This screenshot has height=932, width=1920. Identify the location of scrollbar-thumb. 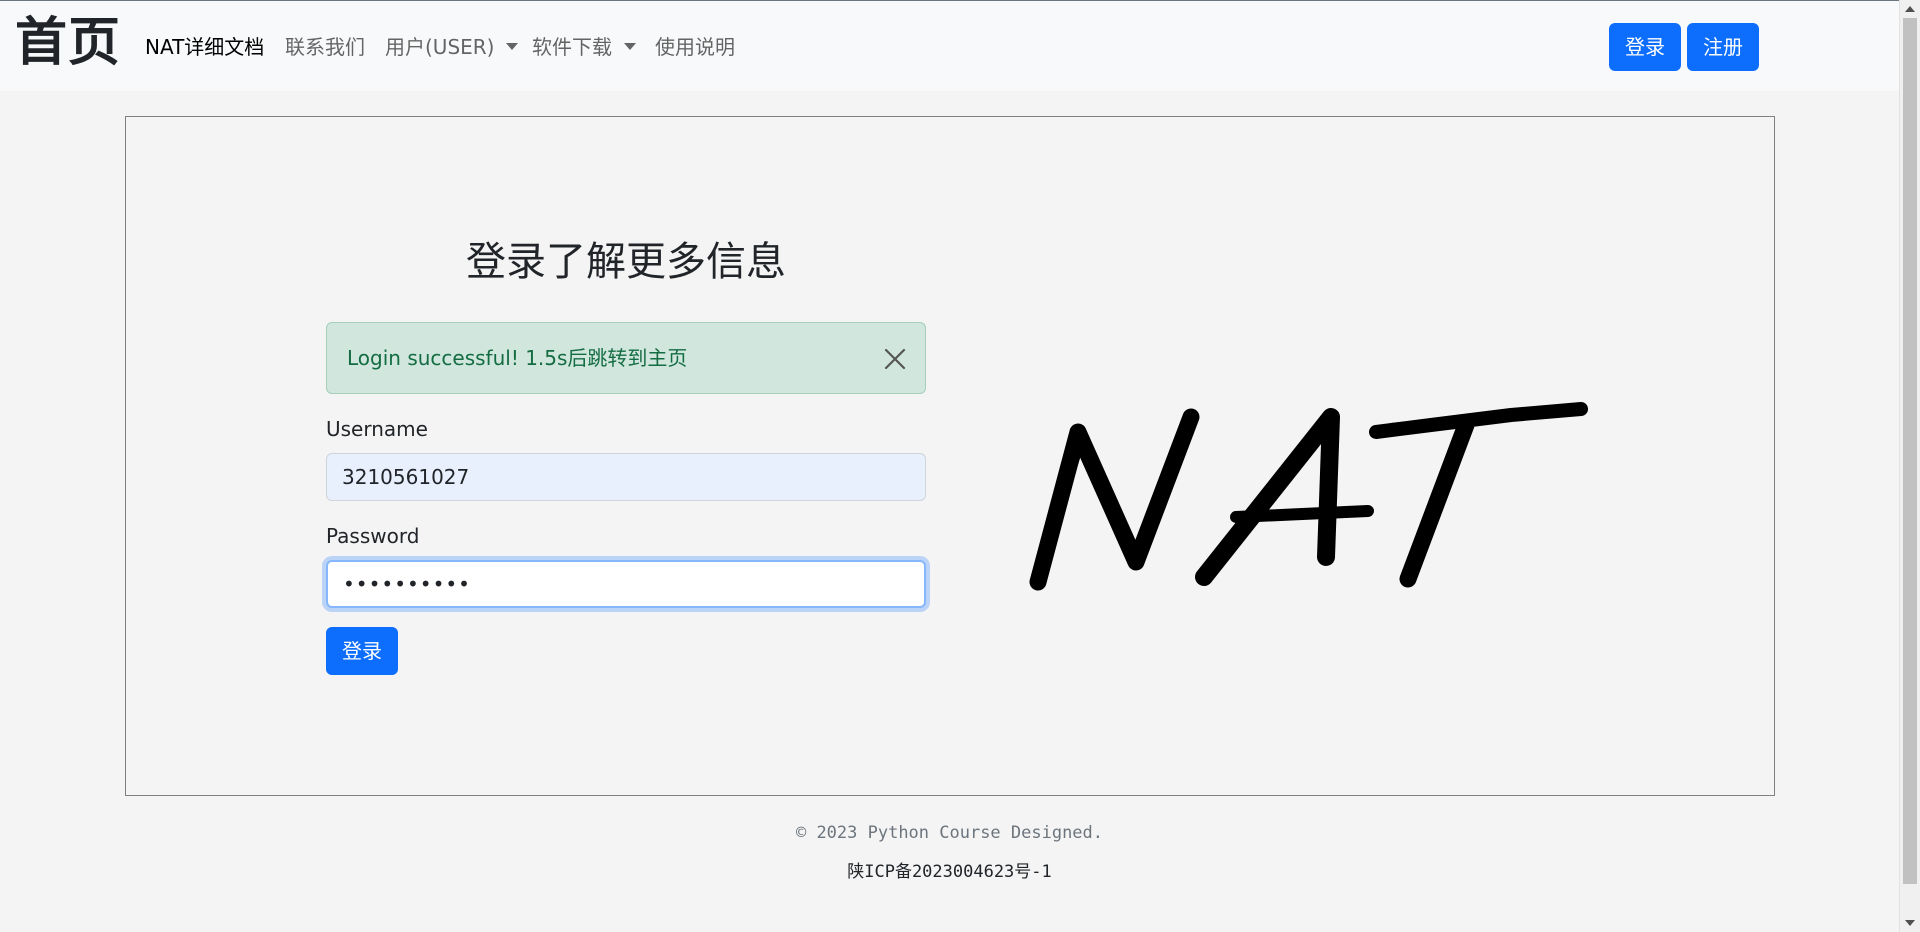
(1910, 451).